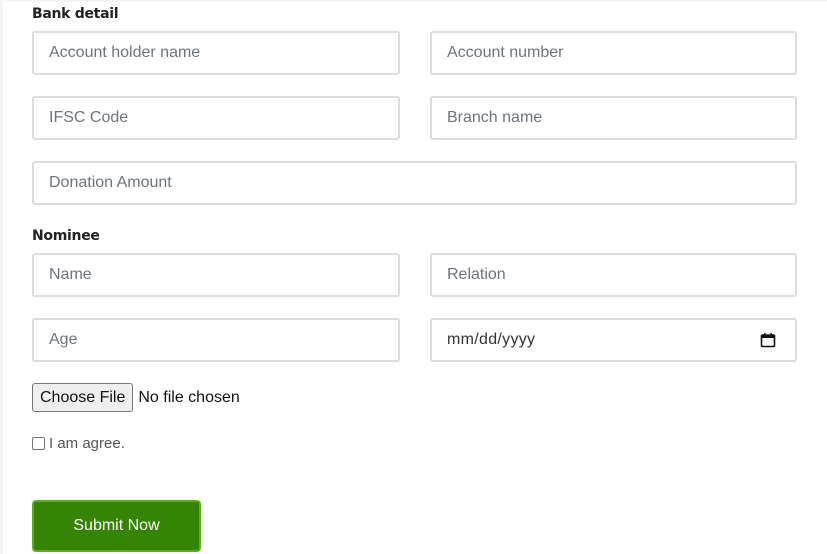 This screenshot has width=827, height=554. Describe the element at coordinates (189, 397) in the screenshot. I see `file-status: No file chosen` at that location.